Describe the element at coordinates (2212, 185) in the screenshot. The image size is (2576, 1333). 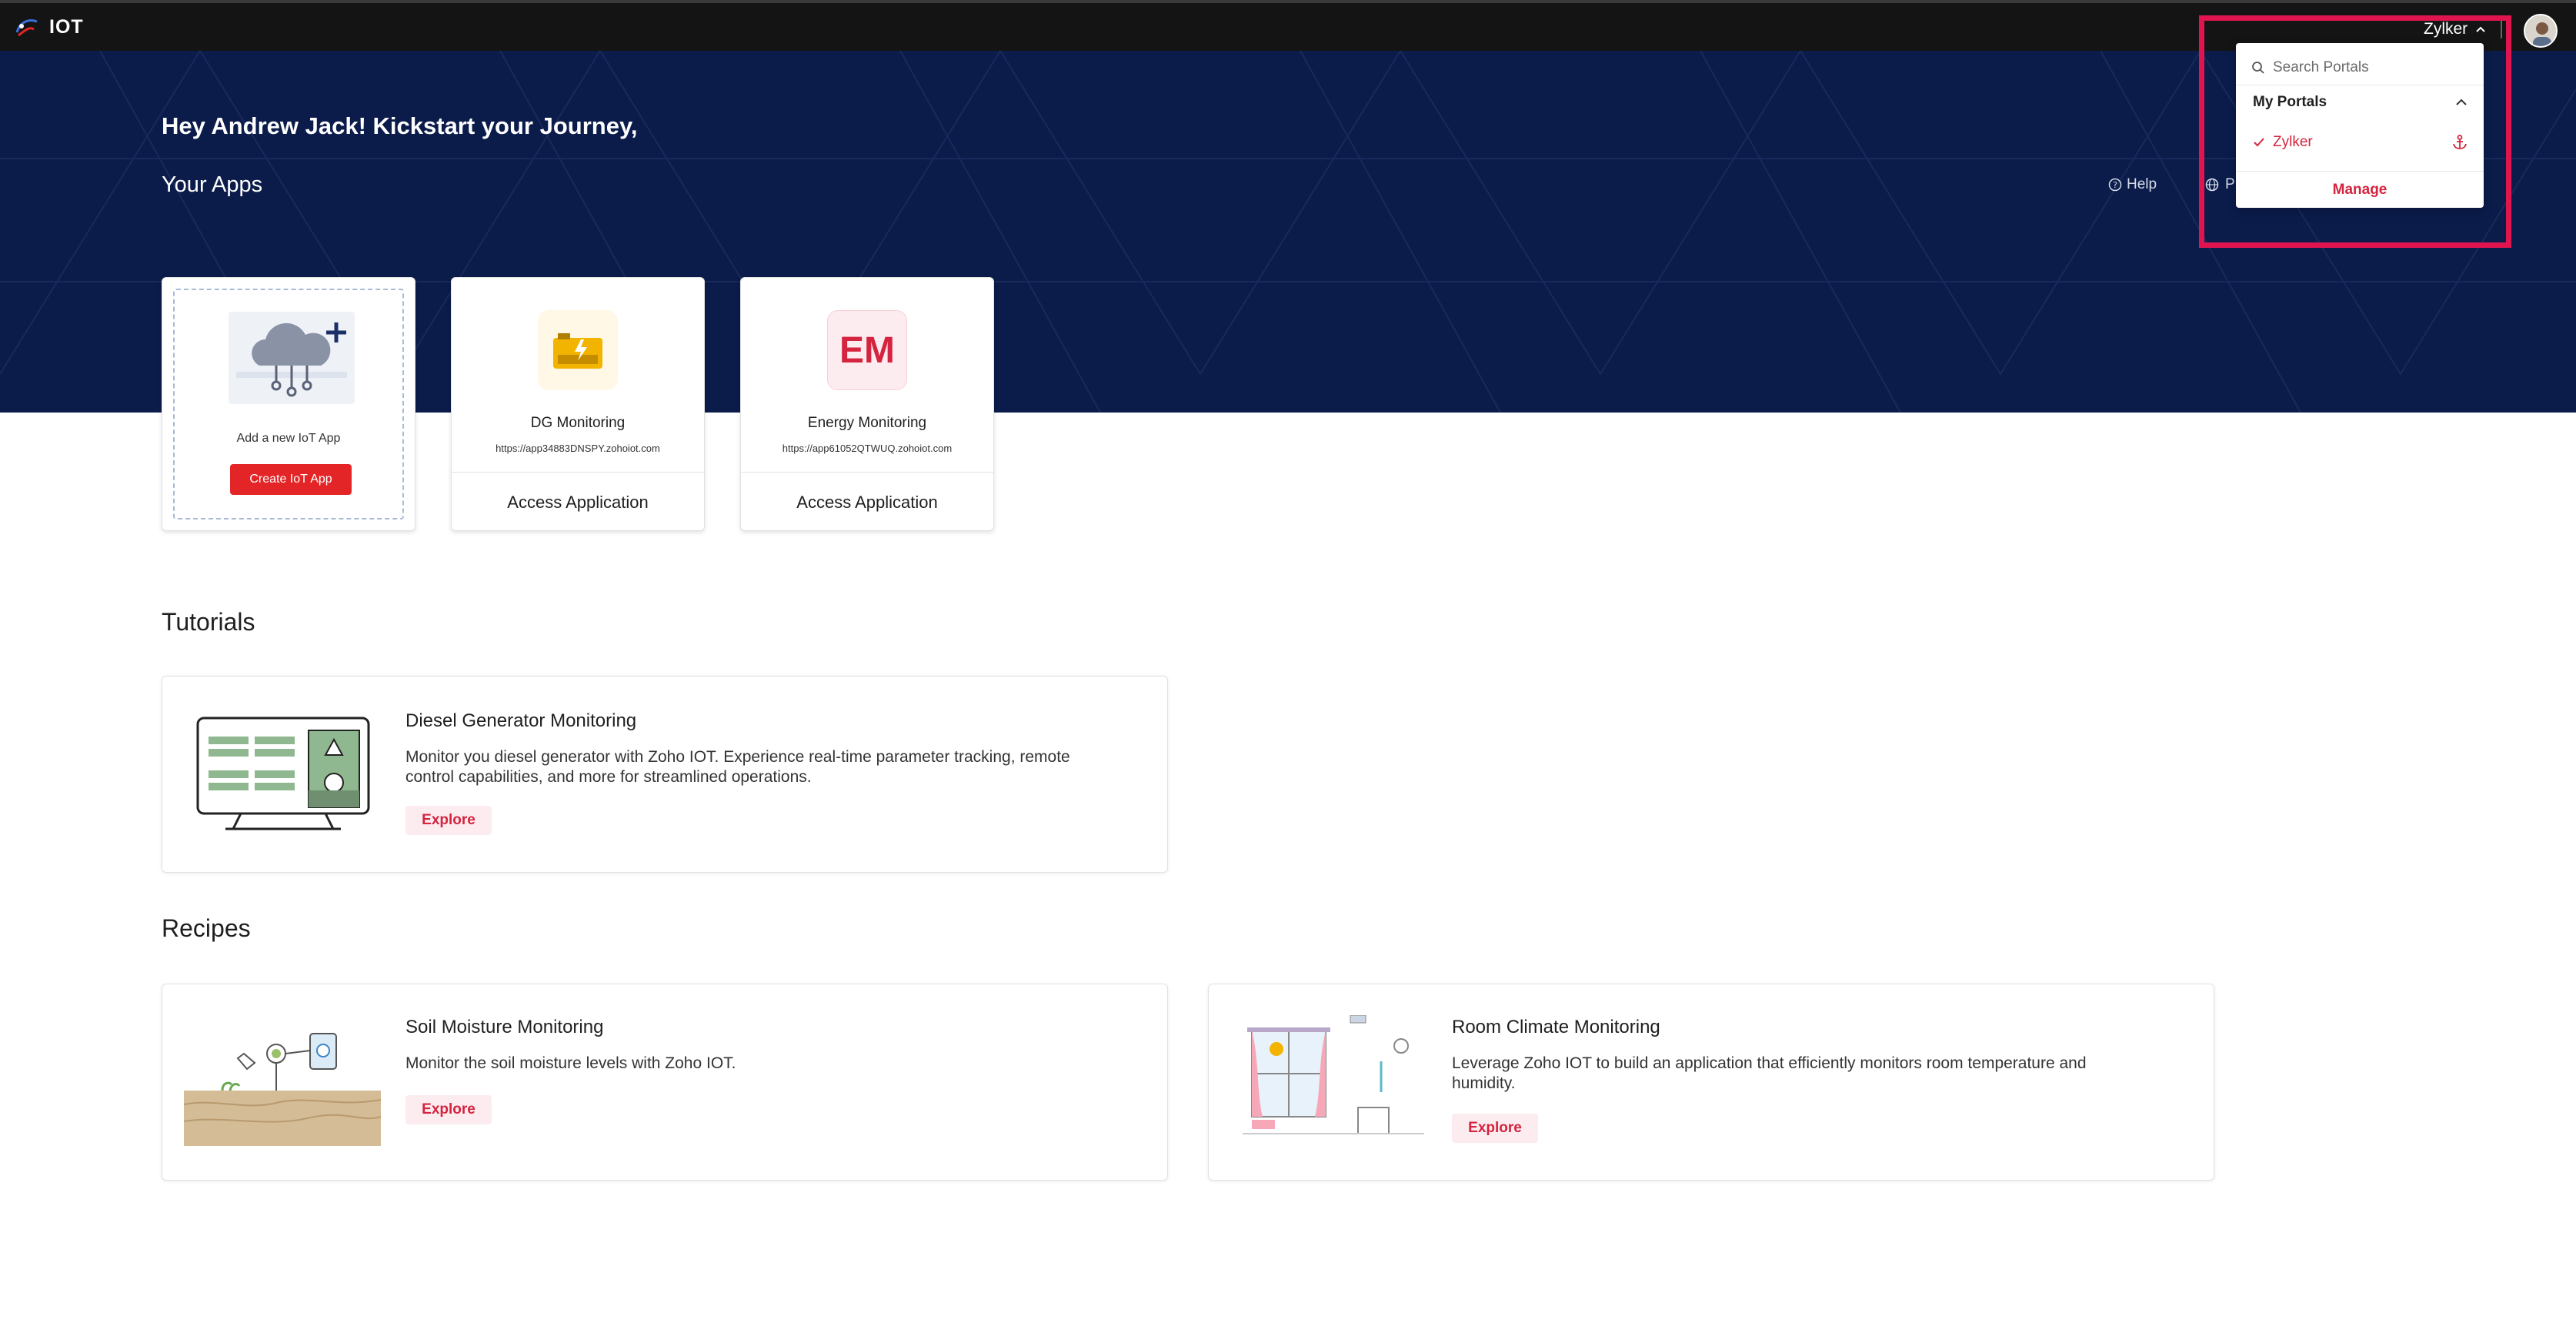
I see `globe-icon` at that location.